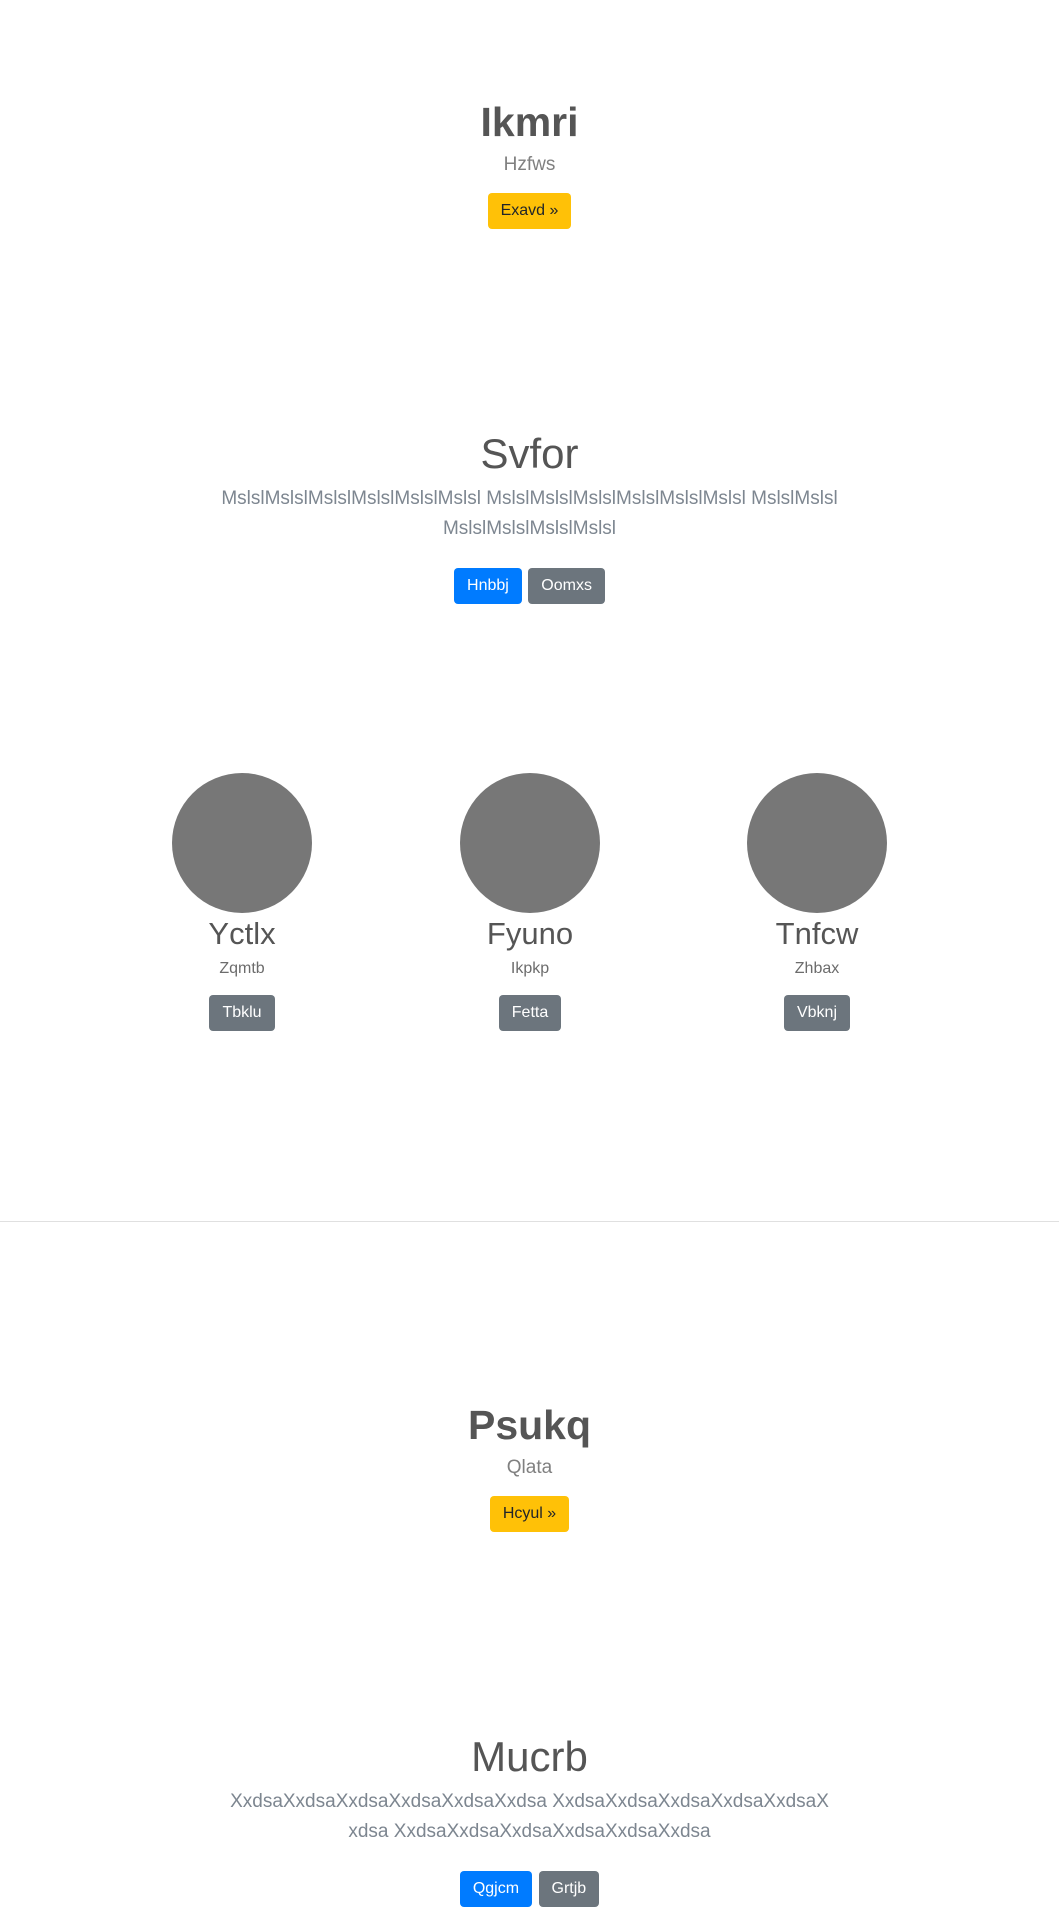 The image size is (1059, 1920). What do you see at coordinates (569, 1889) in the screenshot?
I see `secondary-button: Grtjb` at bounding box center [569, 1889].